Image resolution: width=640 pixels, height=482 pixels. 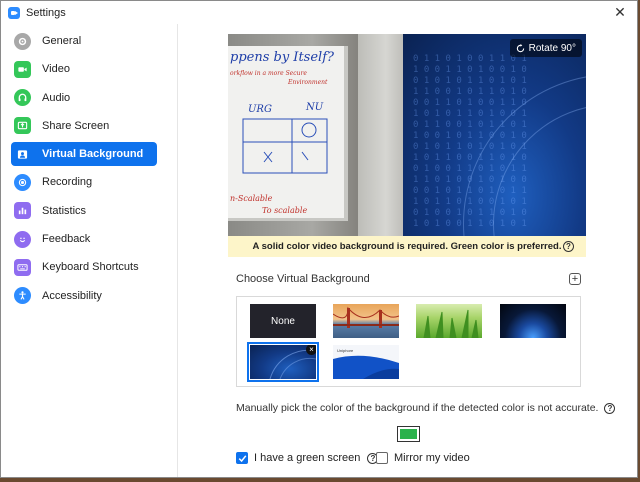 I want to click on accessibility-icon, so click(x=22, y=296).